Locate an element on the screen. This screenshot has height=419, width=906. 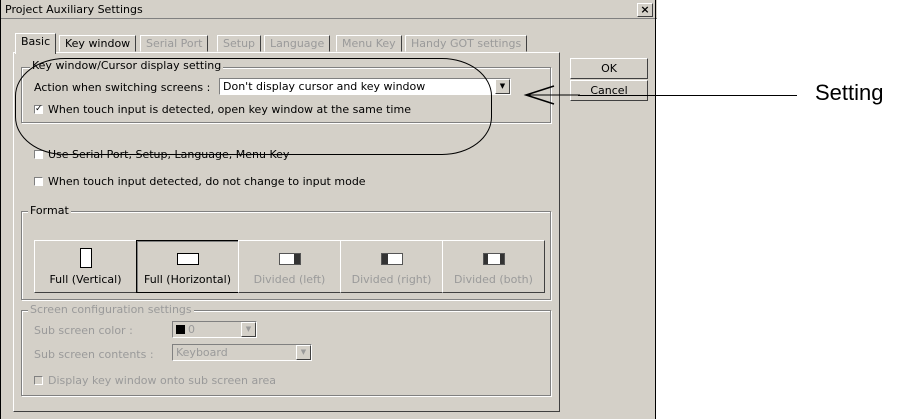
divided-left-icon is located at coordinates (289, 259).